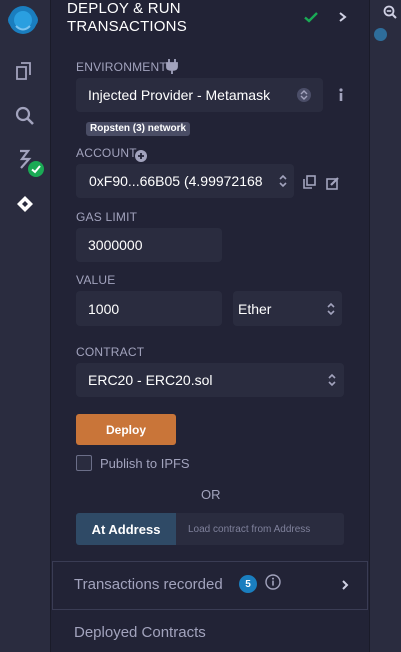  Describe the element at coordinates (84, 463) in the screenshot. I see `publish-ipfs-checkbox` at that location.